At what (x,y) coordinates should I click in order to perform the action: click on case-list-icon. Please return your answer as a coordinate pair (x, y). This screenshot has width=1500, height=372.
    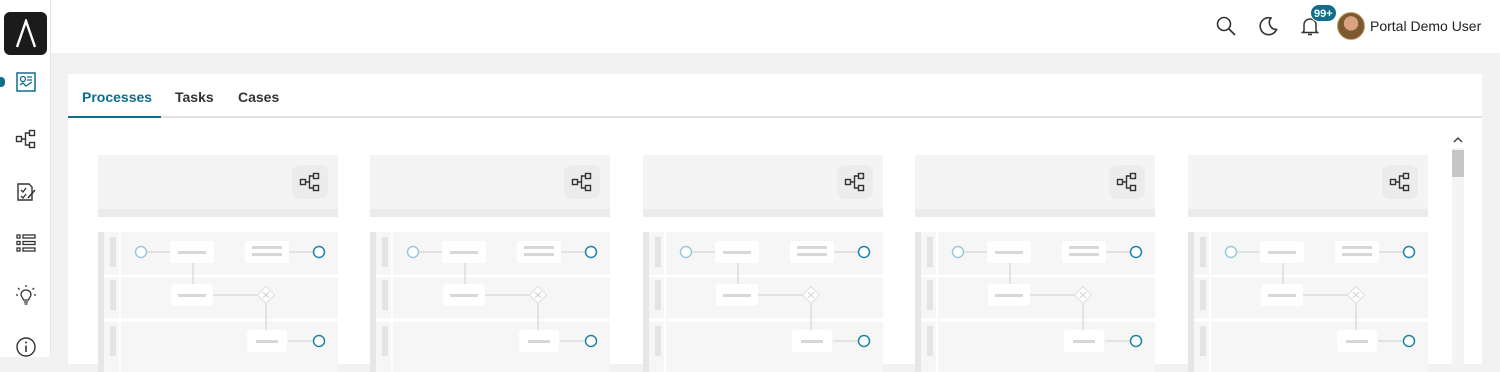
    Looking at the image, I should click on (25, 243).